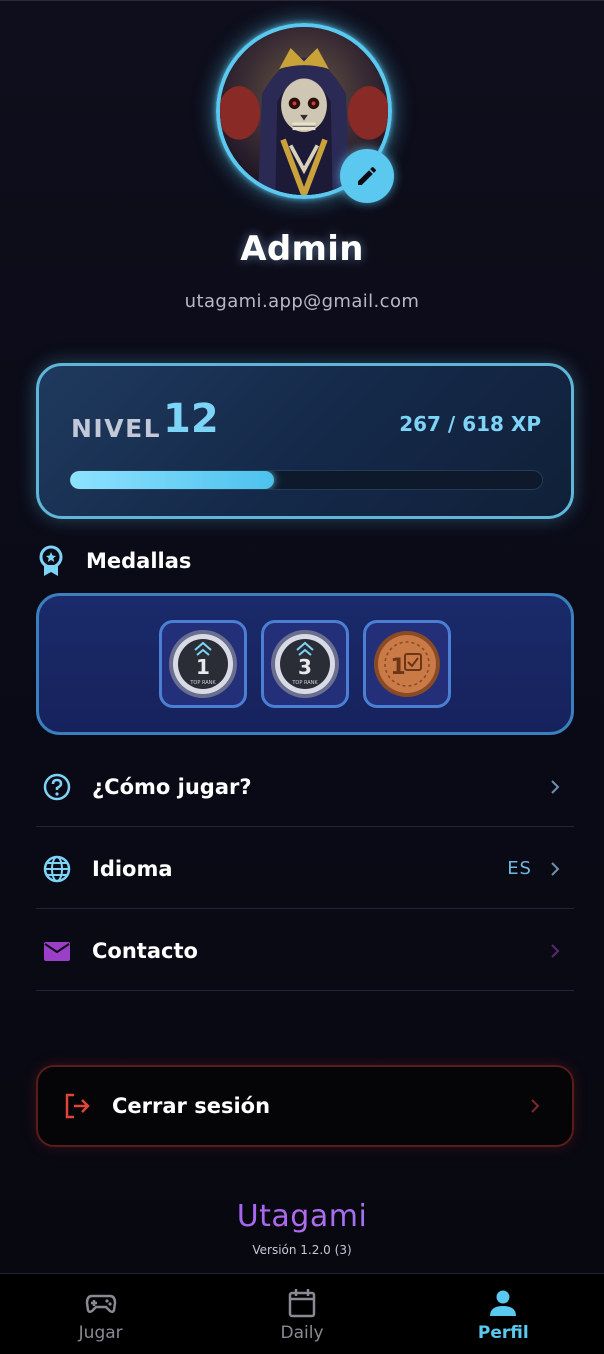 Image resolution: width=604 pixels, height=1354 pixels. What do you see at coordinates (172, 480) in the screenshot?
I see `xp-progress-fill` at bounding box center [172, 480].